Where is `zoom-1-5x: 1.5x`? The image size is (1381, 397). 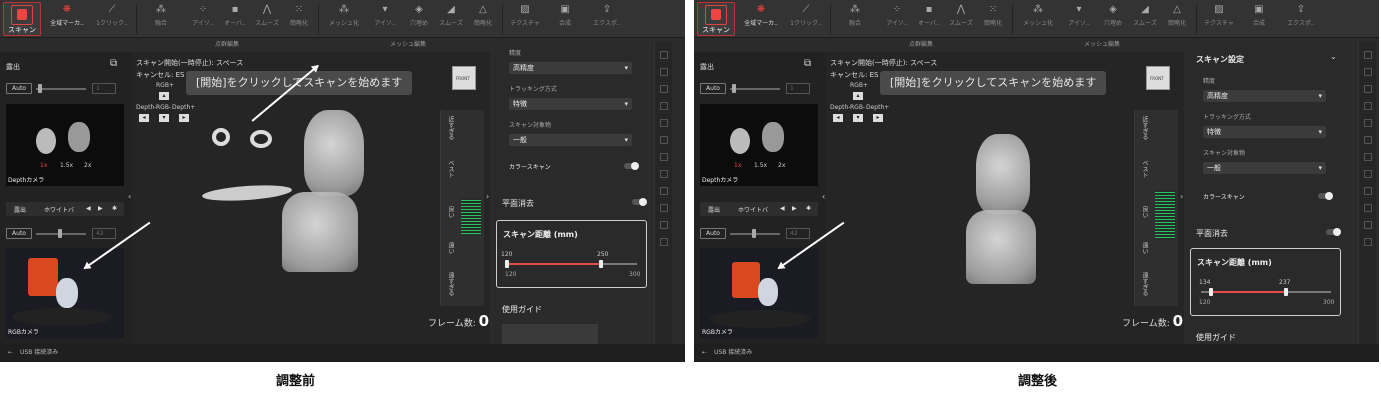 zoom-1-5x: 1.5x is located at coordinates (66, 165).